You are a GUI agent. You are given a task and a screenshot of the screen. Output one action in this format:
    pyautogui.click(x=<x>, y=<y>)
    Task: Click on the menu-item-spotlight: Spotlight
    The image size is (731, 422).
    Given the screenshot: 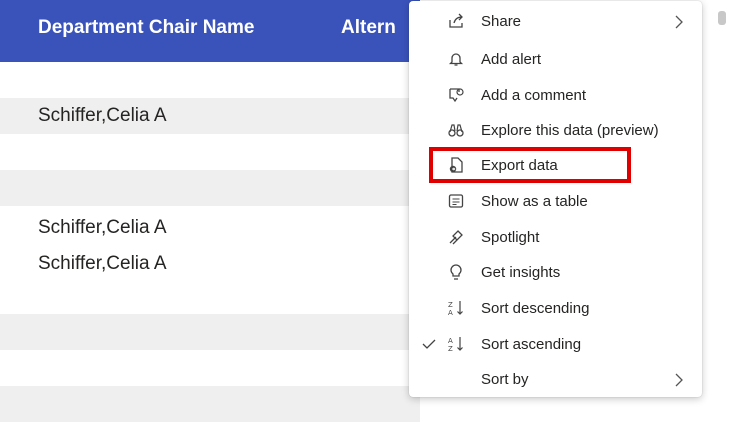 What is the action you would take?
    pyautogui.click(x=555, y=238)
    